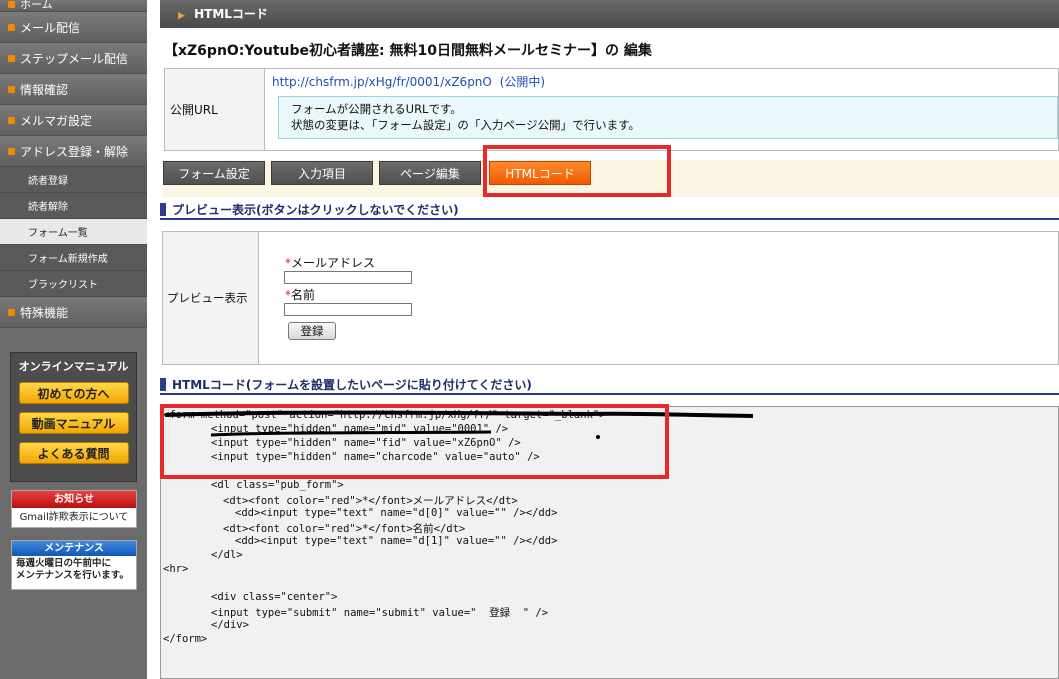 This screenshot has height=679, width=1059. I want to click on sidebar-sub-reader-remove: 読者解除, so click(73, 206).